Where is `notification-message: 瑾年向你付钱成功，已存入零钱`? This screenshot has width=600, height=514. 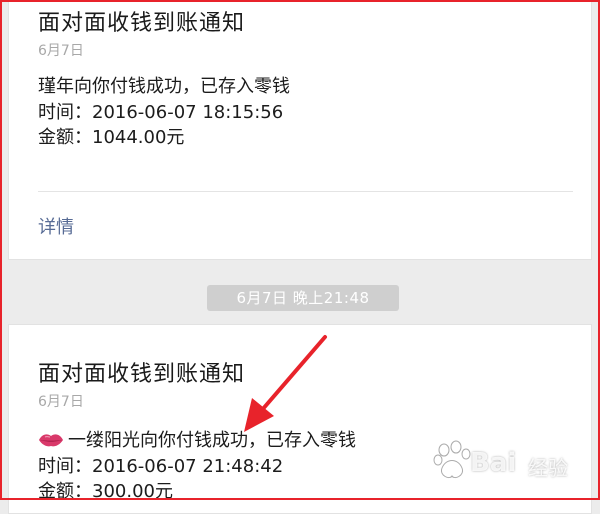
notification-message: 瑾年向你付钱成功，已存入零钱 is located at coordinates (164, 86).